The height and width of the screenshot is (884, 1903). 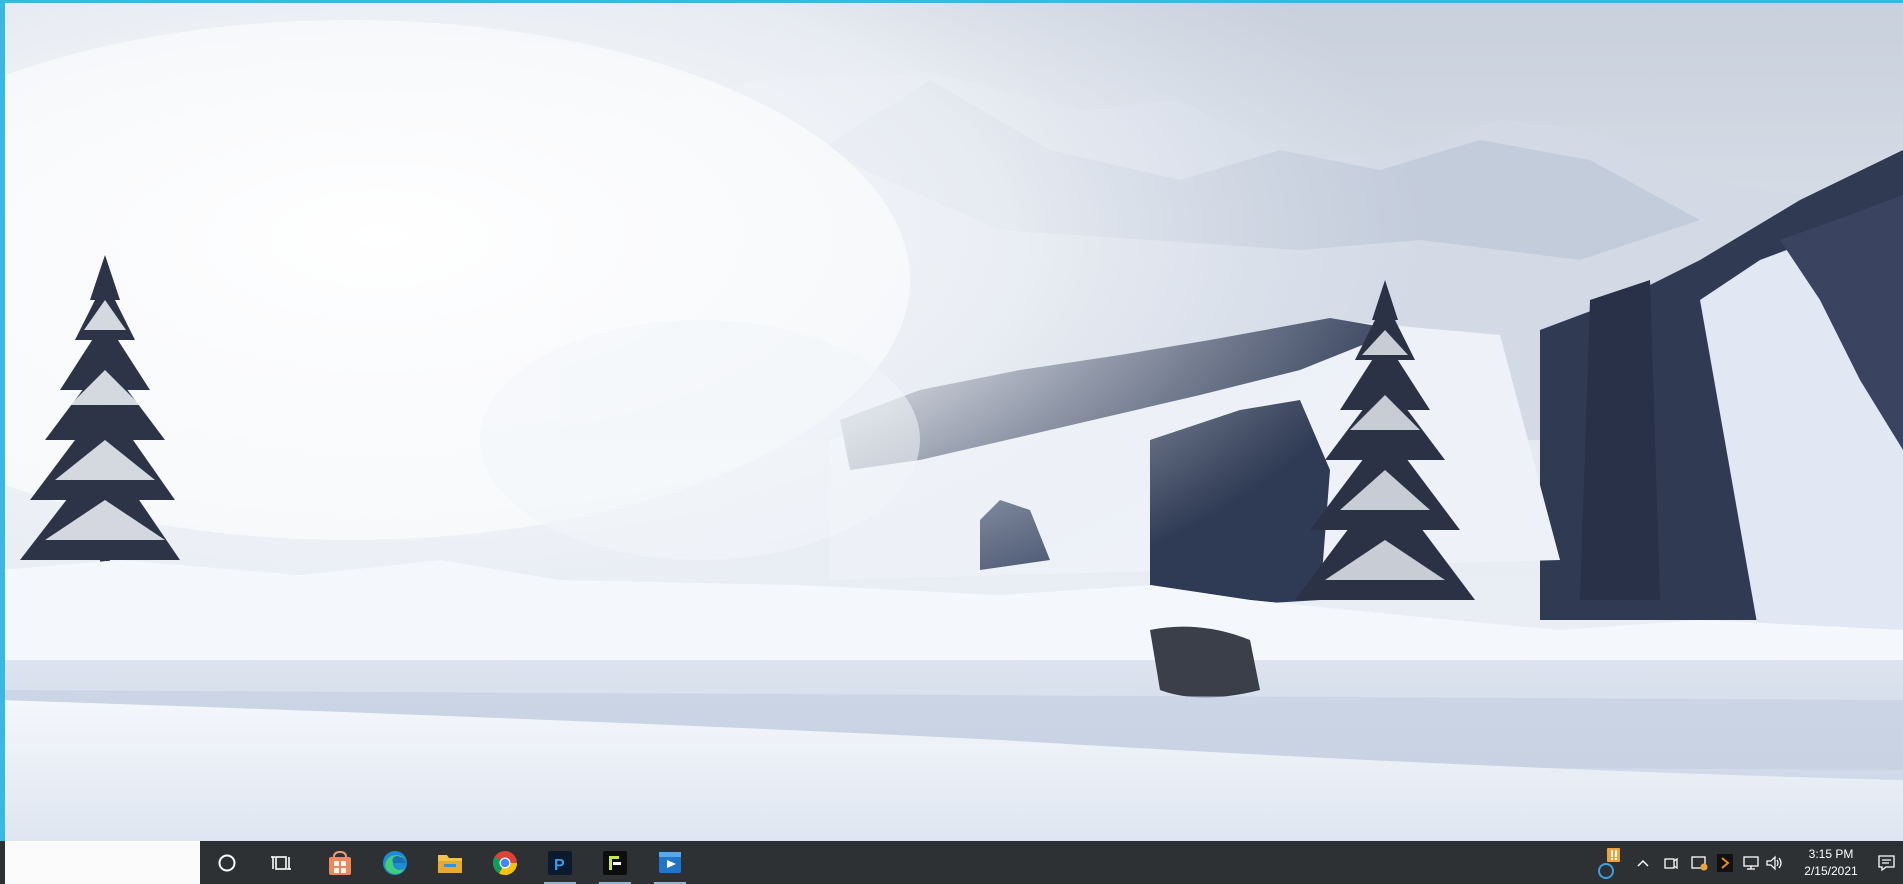 I want to click on volume-icon, so click(x=1774, y=862).